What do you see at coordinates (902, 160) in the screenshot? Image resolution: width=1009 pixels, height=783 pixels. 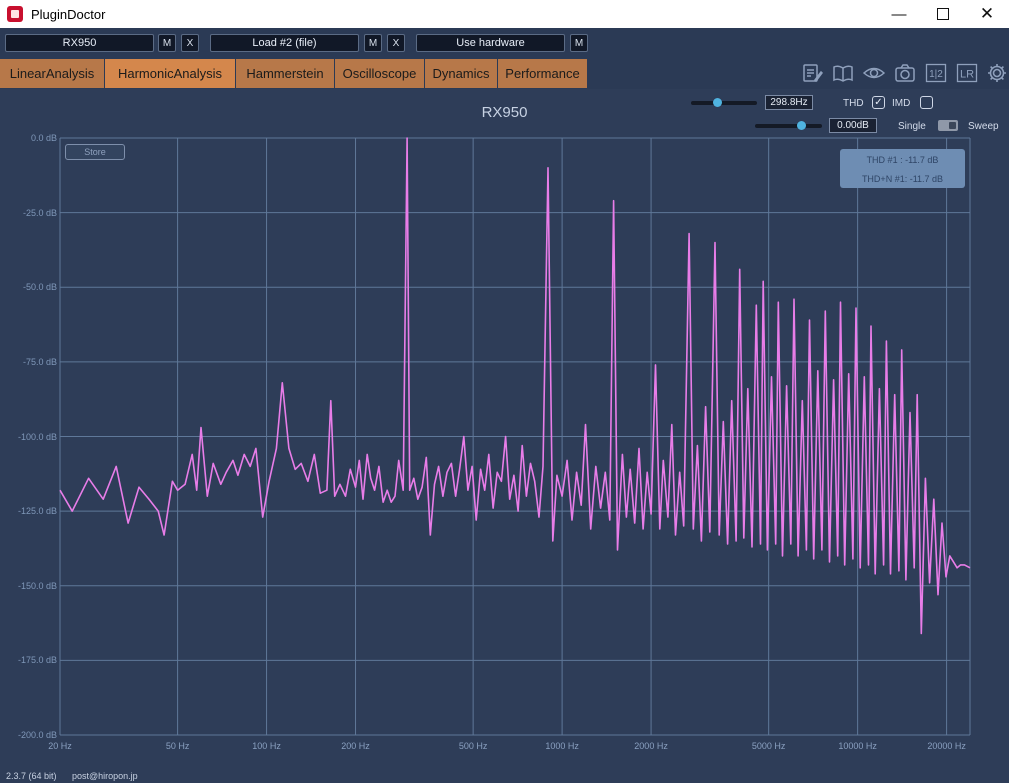 I see `thd-readout: THD #1 : -11.7 dB` at bounding box center [902, 160].